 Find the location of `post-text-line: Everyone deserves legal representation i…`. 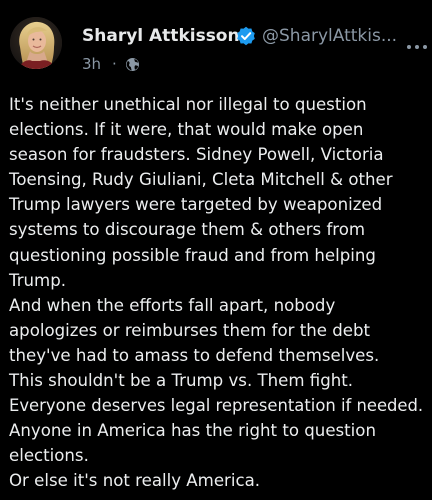

post-text-line: Everyone deserves legal representation i… is located at coordinates (216, 406).